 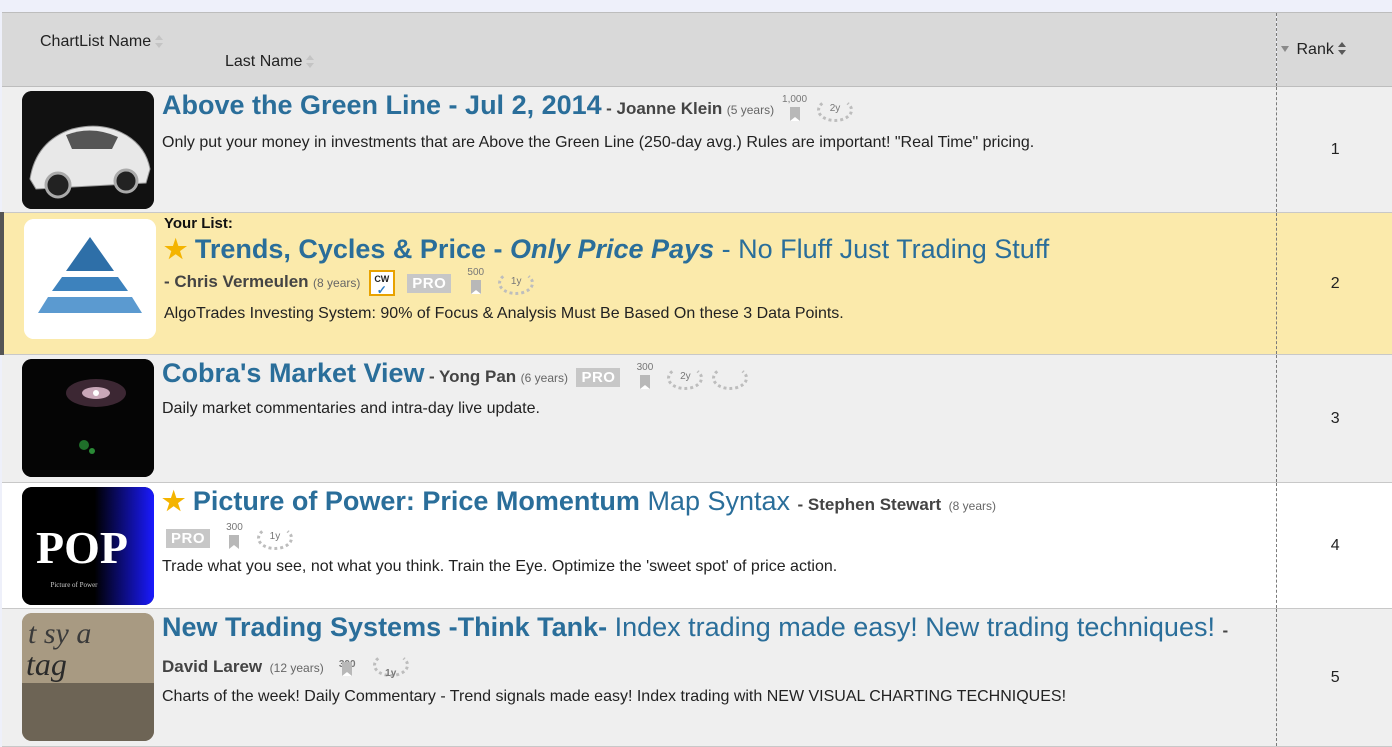 I want to click on rank-cell: 4, so click(x=1333, y=545).